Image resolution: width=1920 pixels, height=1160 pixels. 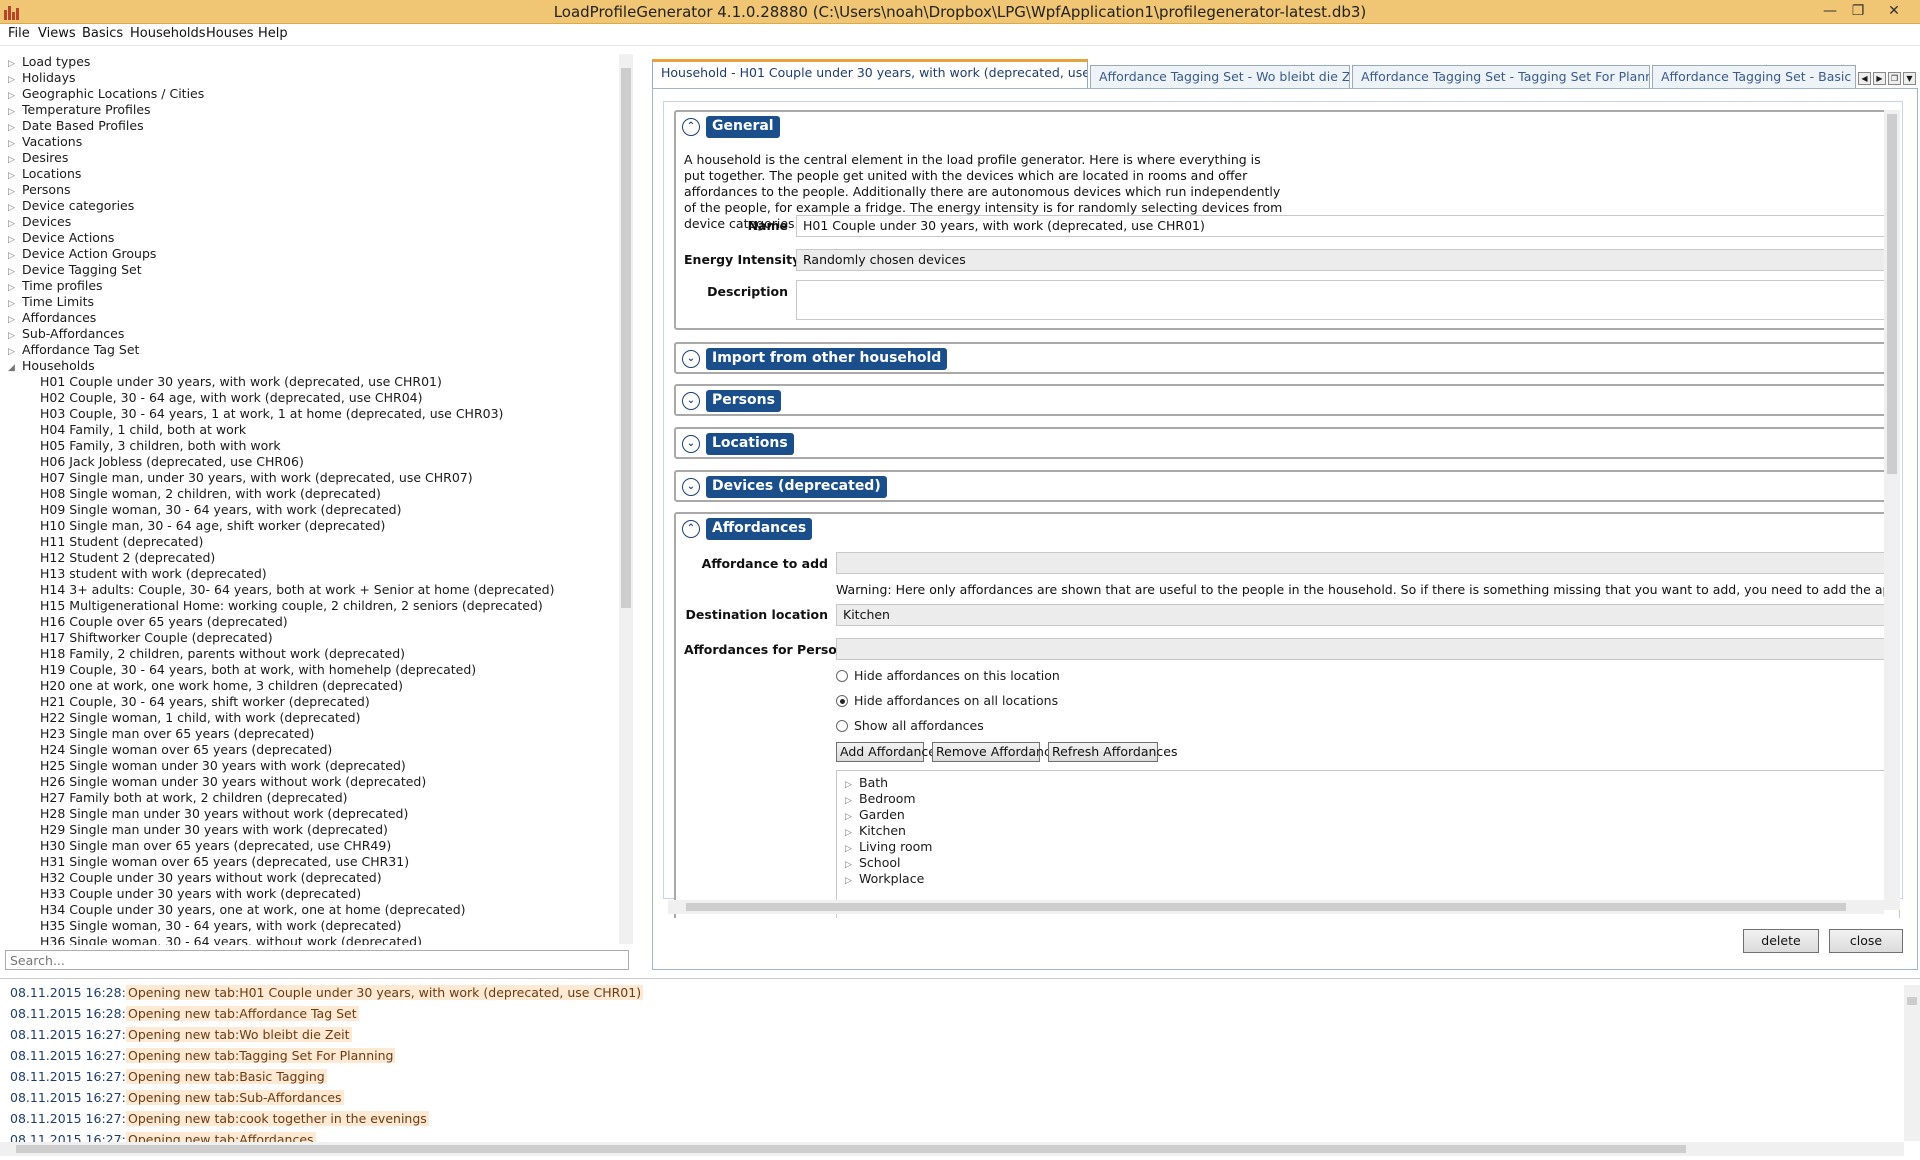 What do you see at coordinates (1894, 78) in the screenshot?
I see `tab-window-icon: ❐` at bounding box center [1894, 78].